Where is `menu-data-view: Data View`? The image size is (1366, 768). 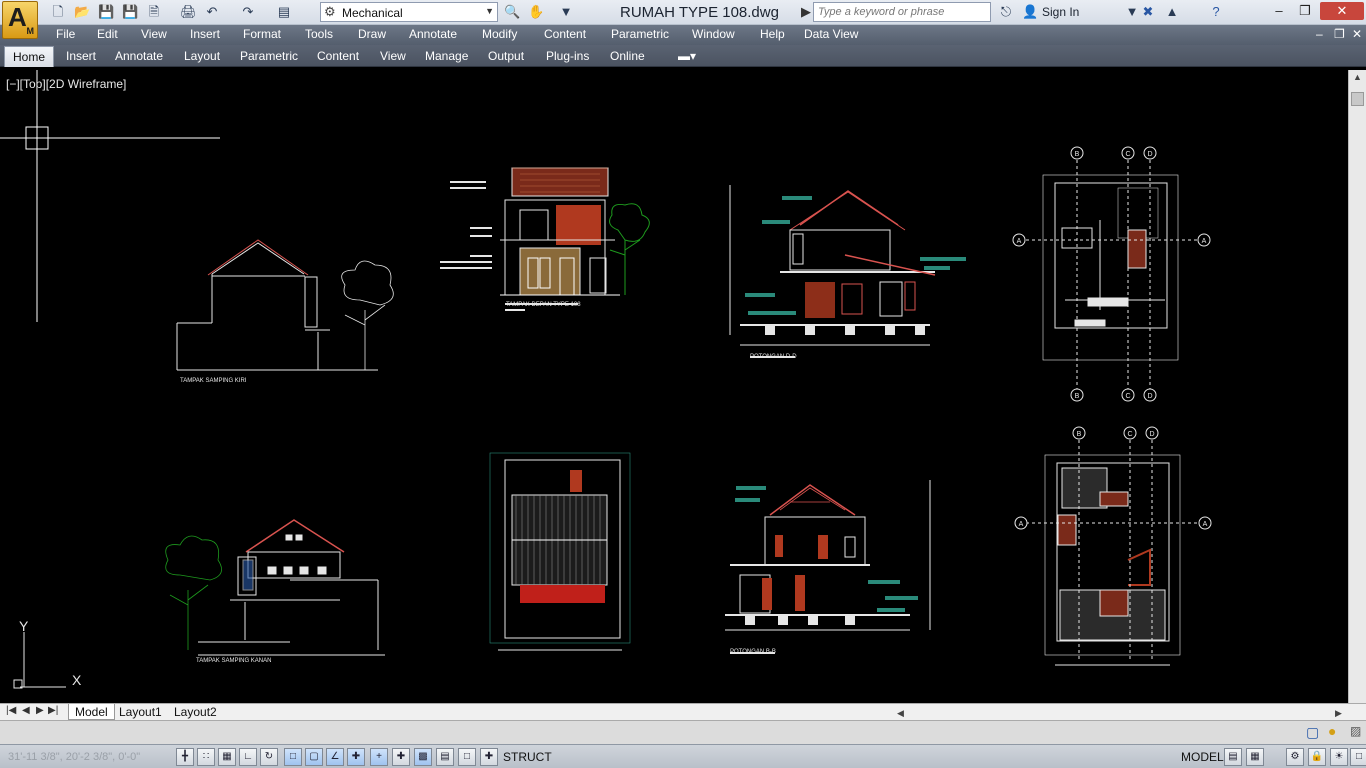
menu-data-view: Data View is located at coordinates (831, 34).